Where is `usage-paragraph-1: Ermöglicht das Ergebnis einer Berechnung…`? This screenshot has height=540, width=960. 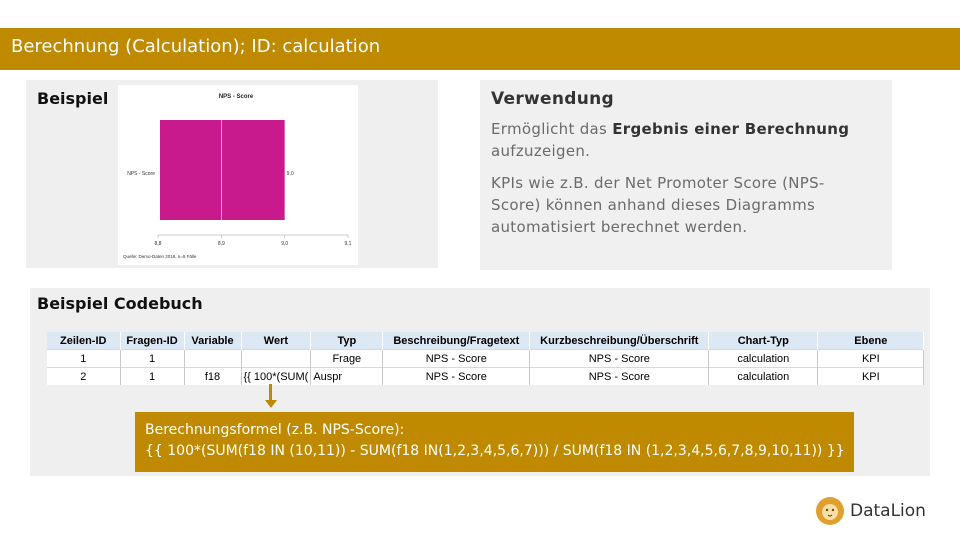 usage-paragraph-1: Ermöglicht das Ergebnis einer Berechnung… is located at coordinates (676, 140).